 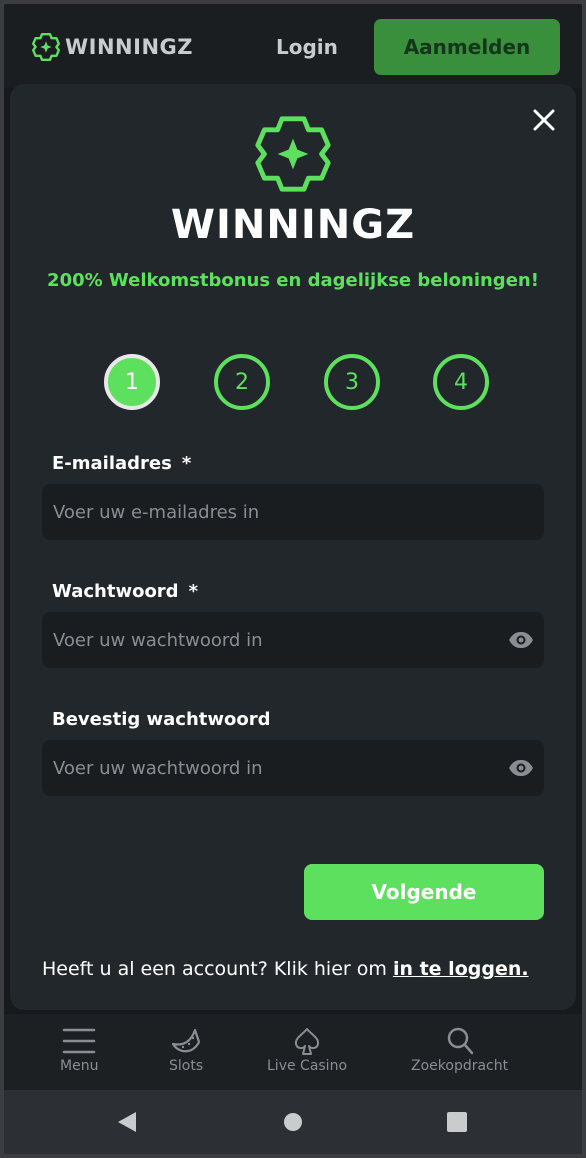 What do you see at coordinates (46, 47) in the screenshot?
I see `clover-icon` at bounding box center [46, 47].